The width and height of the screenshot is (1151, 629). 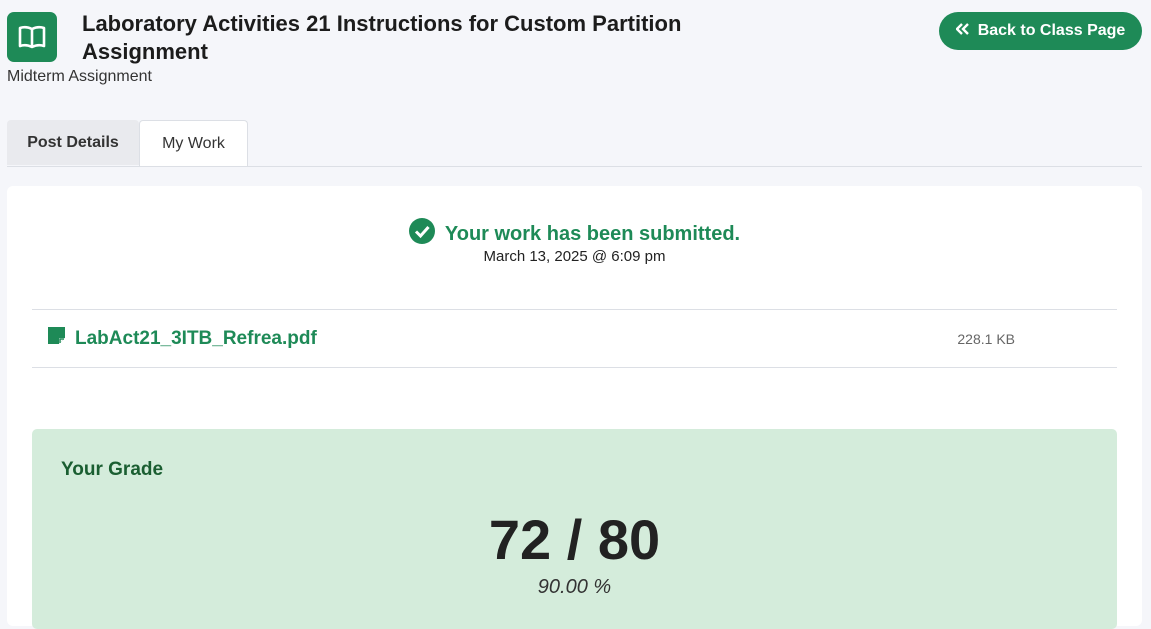 I want to click on submission-status: Your work has been submitted., so click(x=574, y=234).